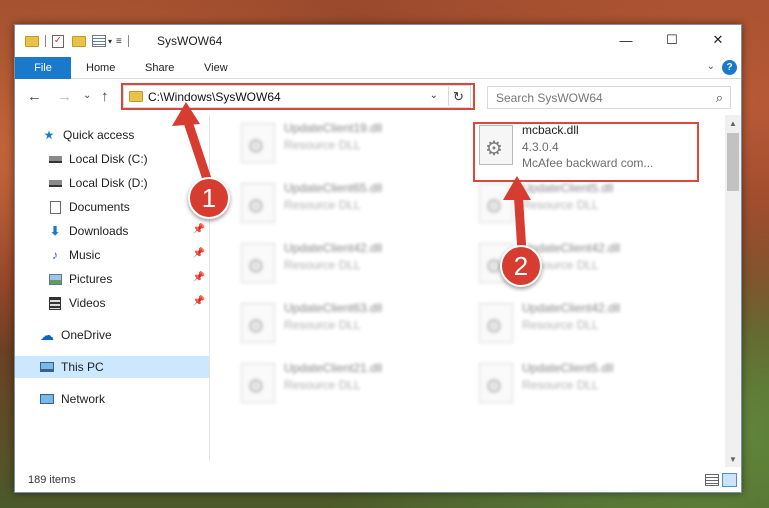 The width and height of the screenshot is (769, 508). Describe the element at coordinates (521, 266) in the screenshot. I see `step-badge-2: 2` at that location.